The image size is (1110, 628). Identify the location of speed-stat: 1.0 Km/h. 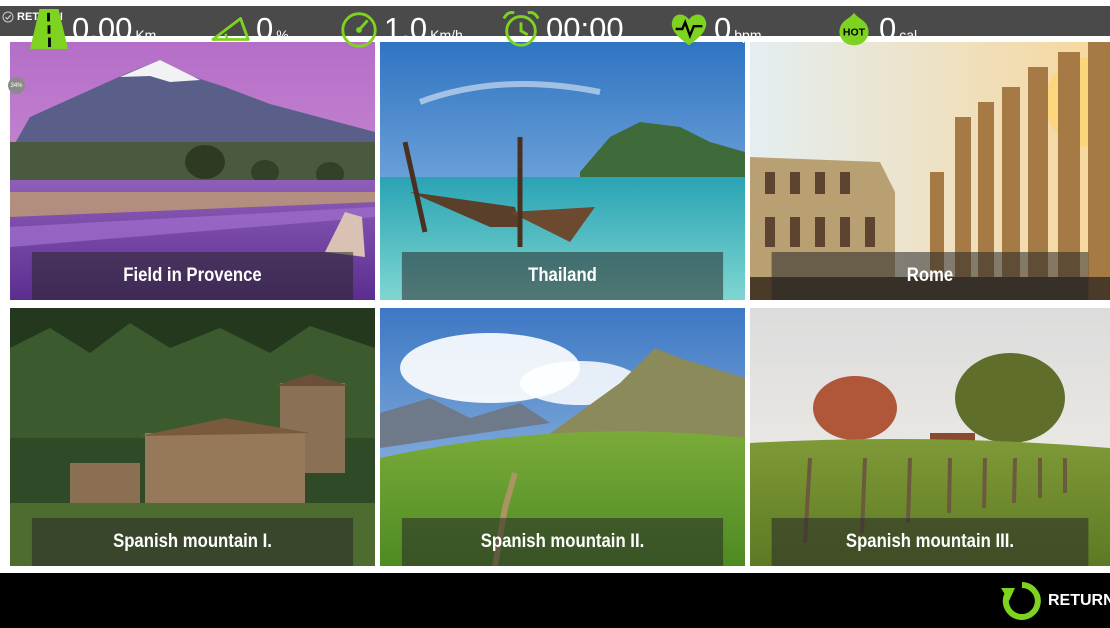
(400, 29).